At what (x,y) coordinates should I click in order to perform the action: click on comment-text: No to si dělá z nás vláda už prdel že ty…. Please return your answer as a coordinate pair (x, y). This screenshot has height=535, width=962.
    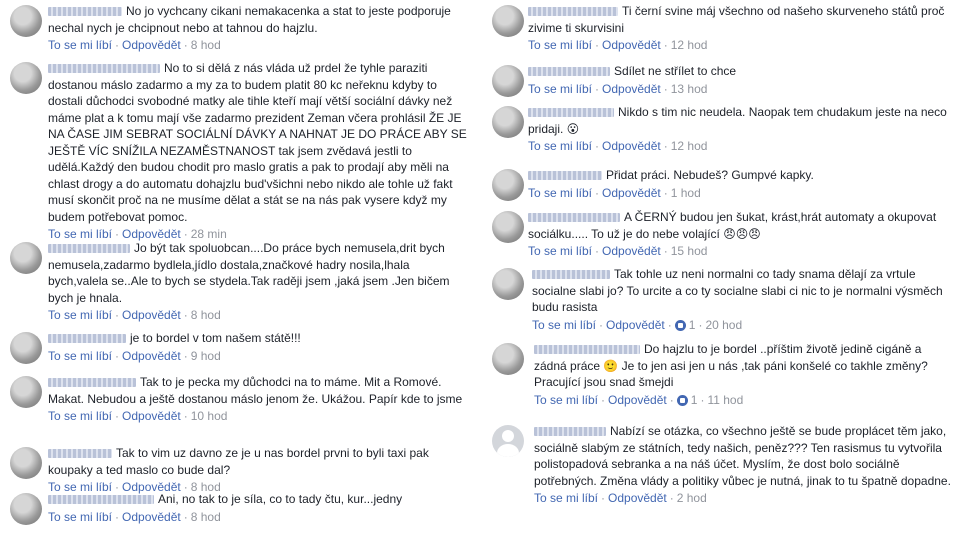
    Looking at the image, I should click on (257, 142).